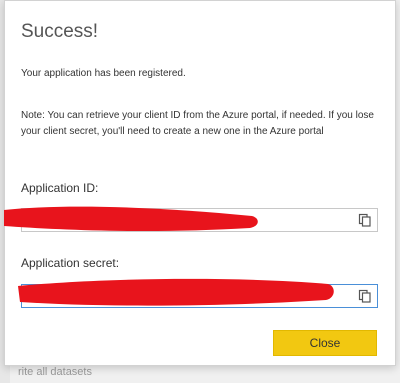  I want to click on close-button: Close, so click(325, 343).